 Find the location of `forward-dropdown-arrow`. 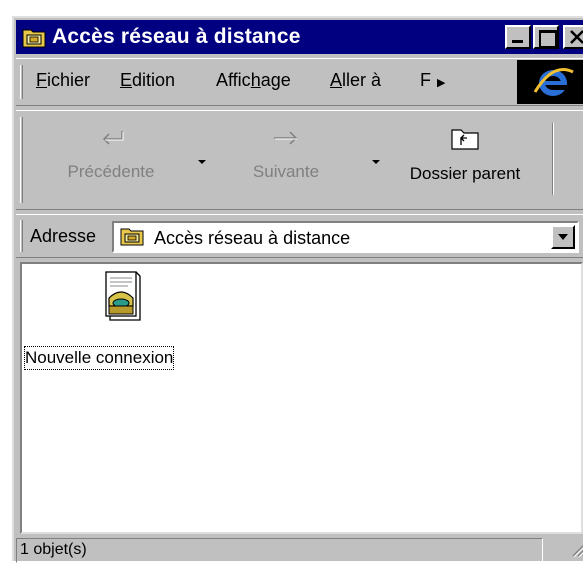

forward-dropdown-arrow is located at coordinates (376, 162).